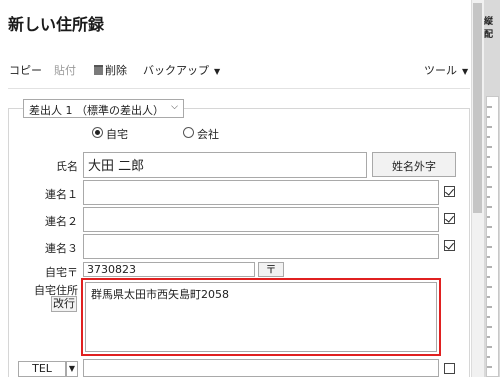 This screenshot has height=379, width=500. I want to click on renmei3-checkbox, so click(449, 245).